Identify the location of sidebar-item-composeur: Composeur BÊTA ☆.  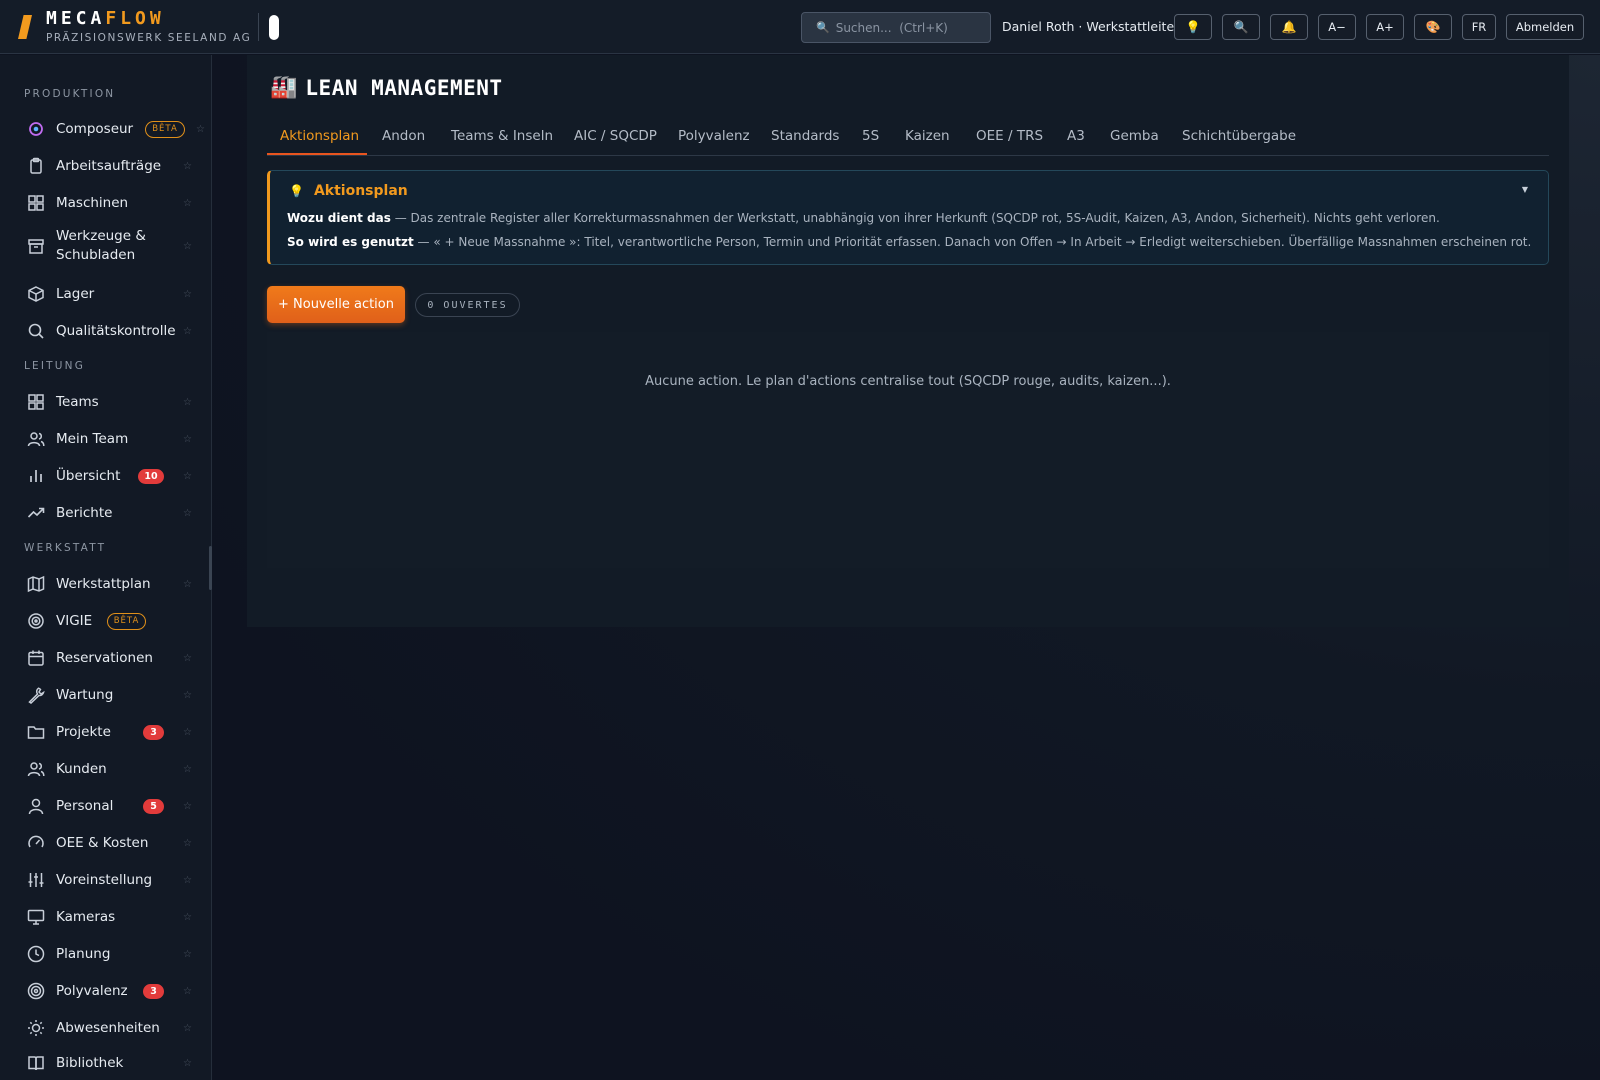
(105, 129).